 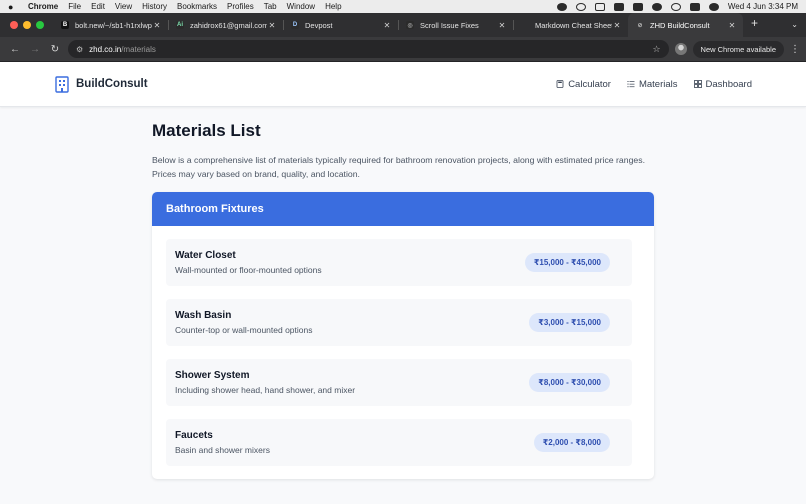 What do you see at coordinates (15, 49) in the screenshot?
I see `back-button: ←` at bounding box center [15, 49].